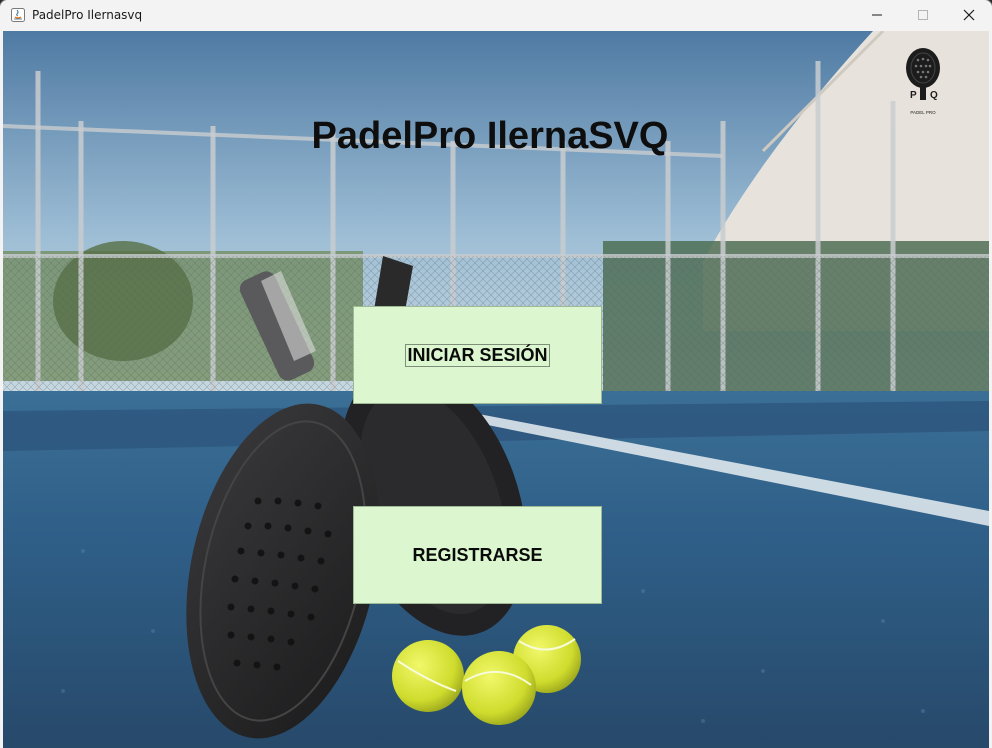 This screenshot has width=992, height=748. Describe the element at coordinates (923, 82) in the screenshot. I see `padelpro-logo: P Q PADEL PRO` at that location.